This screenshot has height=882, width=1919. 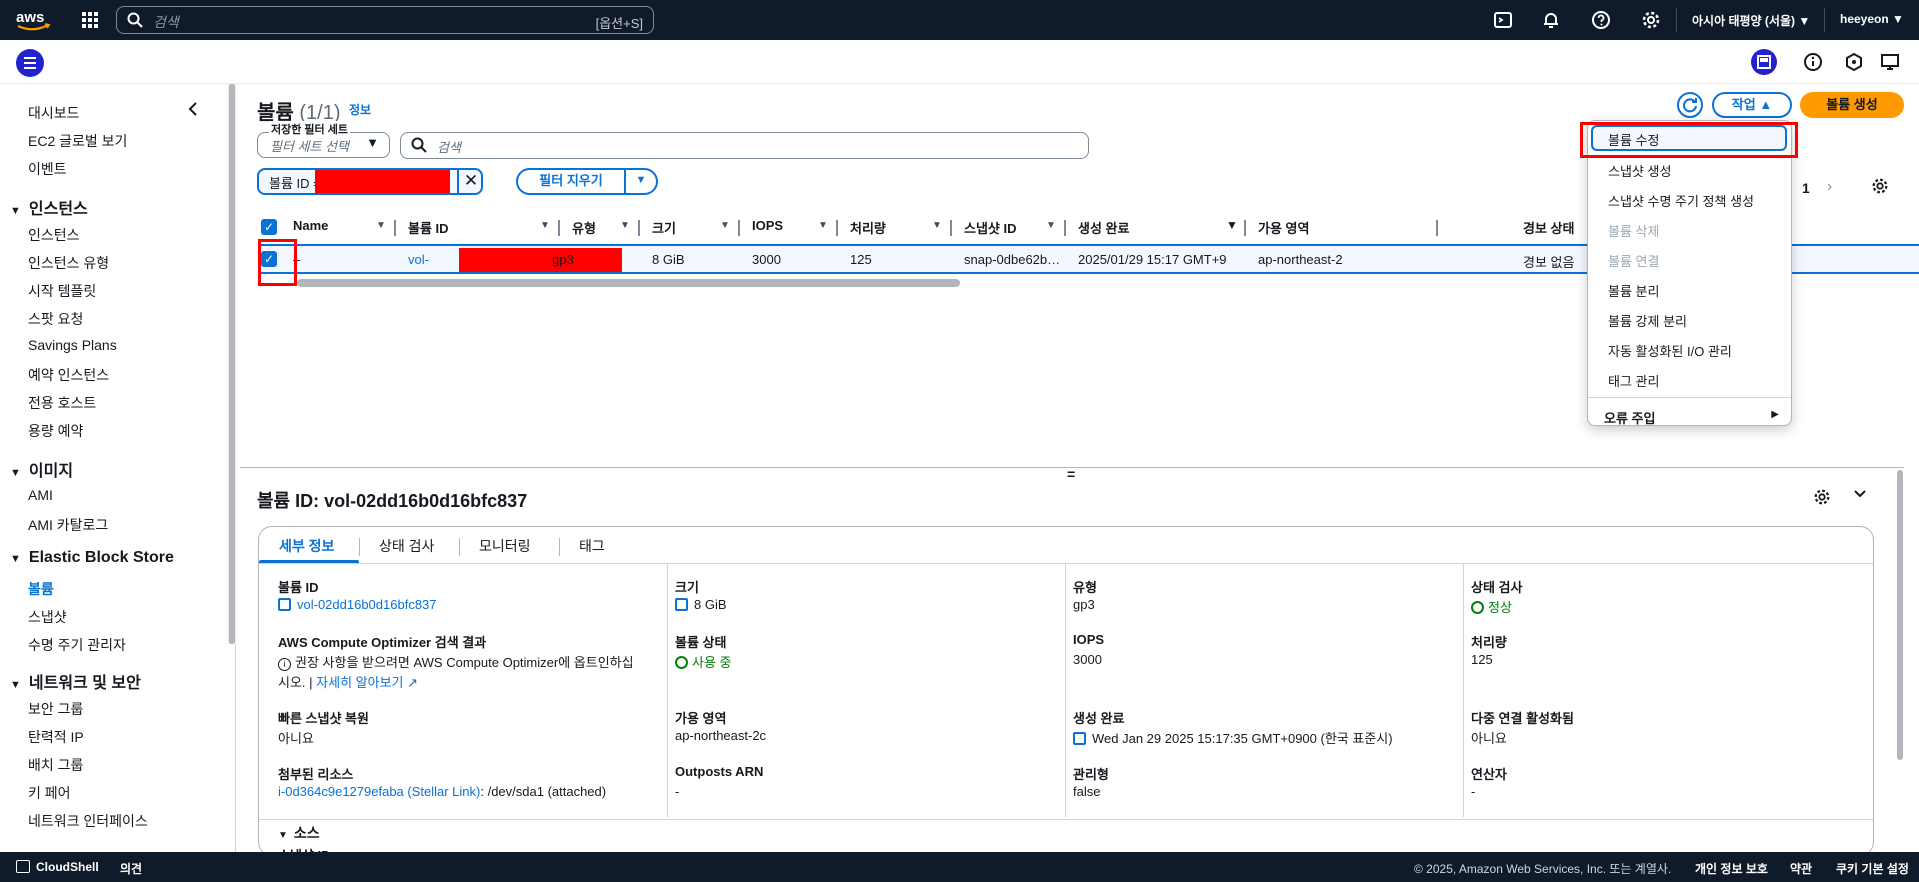 I want to click on menu-item-force-detach-volume: 볼륨 강제 분리, so click(x=1647, y=320).